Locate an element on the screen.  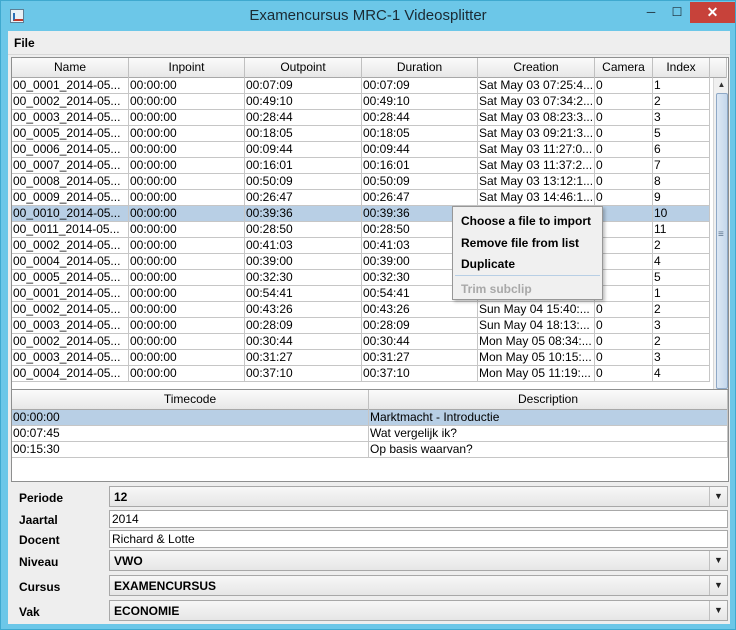
clips-cell-outpoint: 00:43:26 is located at coordinates (303, 310).